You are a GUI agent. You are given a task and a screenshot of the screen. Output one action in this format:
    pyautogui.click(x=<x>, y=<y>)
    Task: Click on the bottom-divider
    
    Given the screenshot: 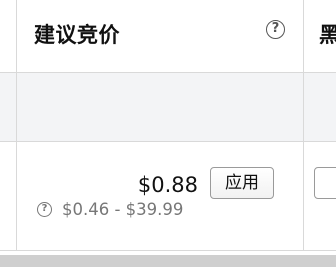 What is the action you would take?
    pyautogui.click(x=168, y=250)
    